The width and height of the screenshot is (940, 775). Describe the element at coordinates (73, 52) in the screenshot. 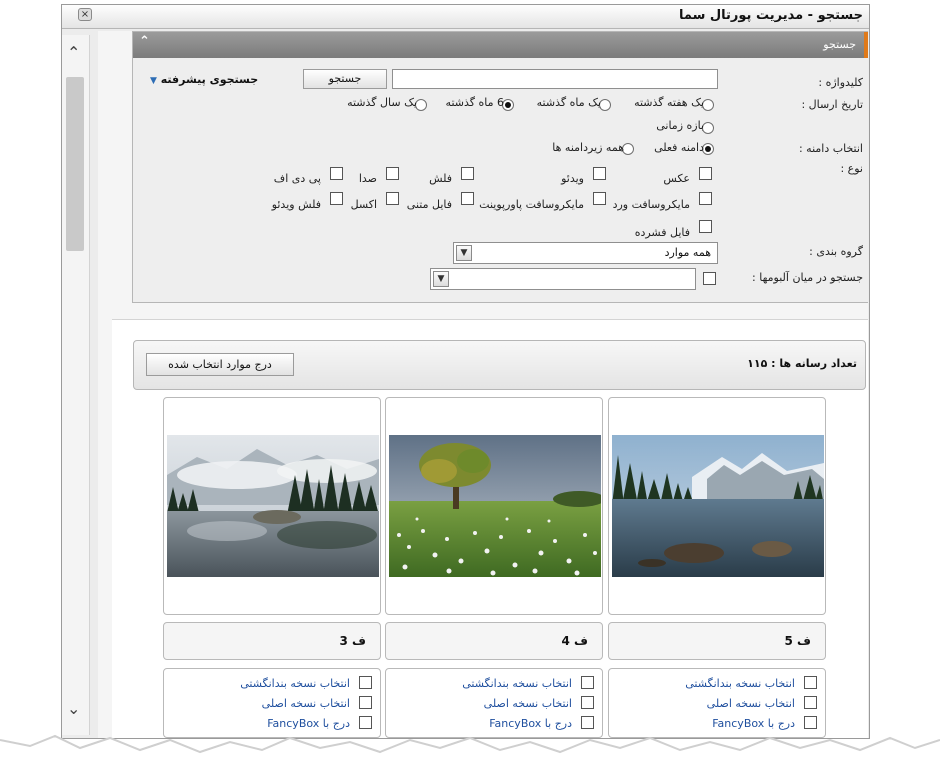

I see `scroll-up-icon: ⌃` at that location.